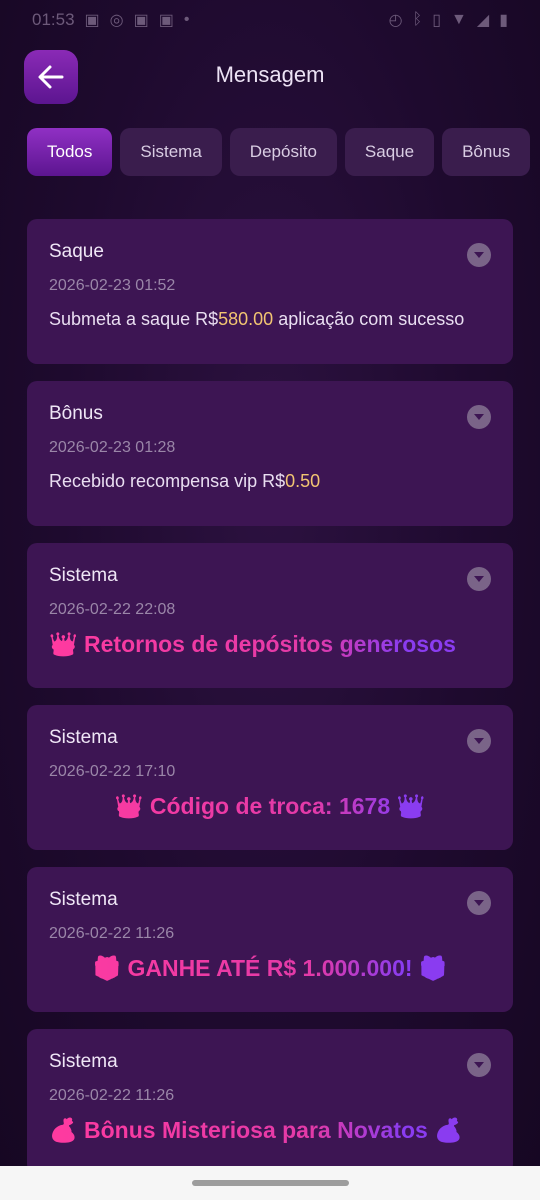 The height and width of the screenshot is (1200, 540). Describe the element at coordinates (270, 644) in the screenshot. I see `message-promo-text: 👑 Retornos de depósitos generosos` at that location.